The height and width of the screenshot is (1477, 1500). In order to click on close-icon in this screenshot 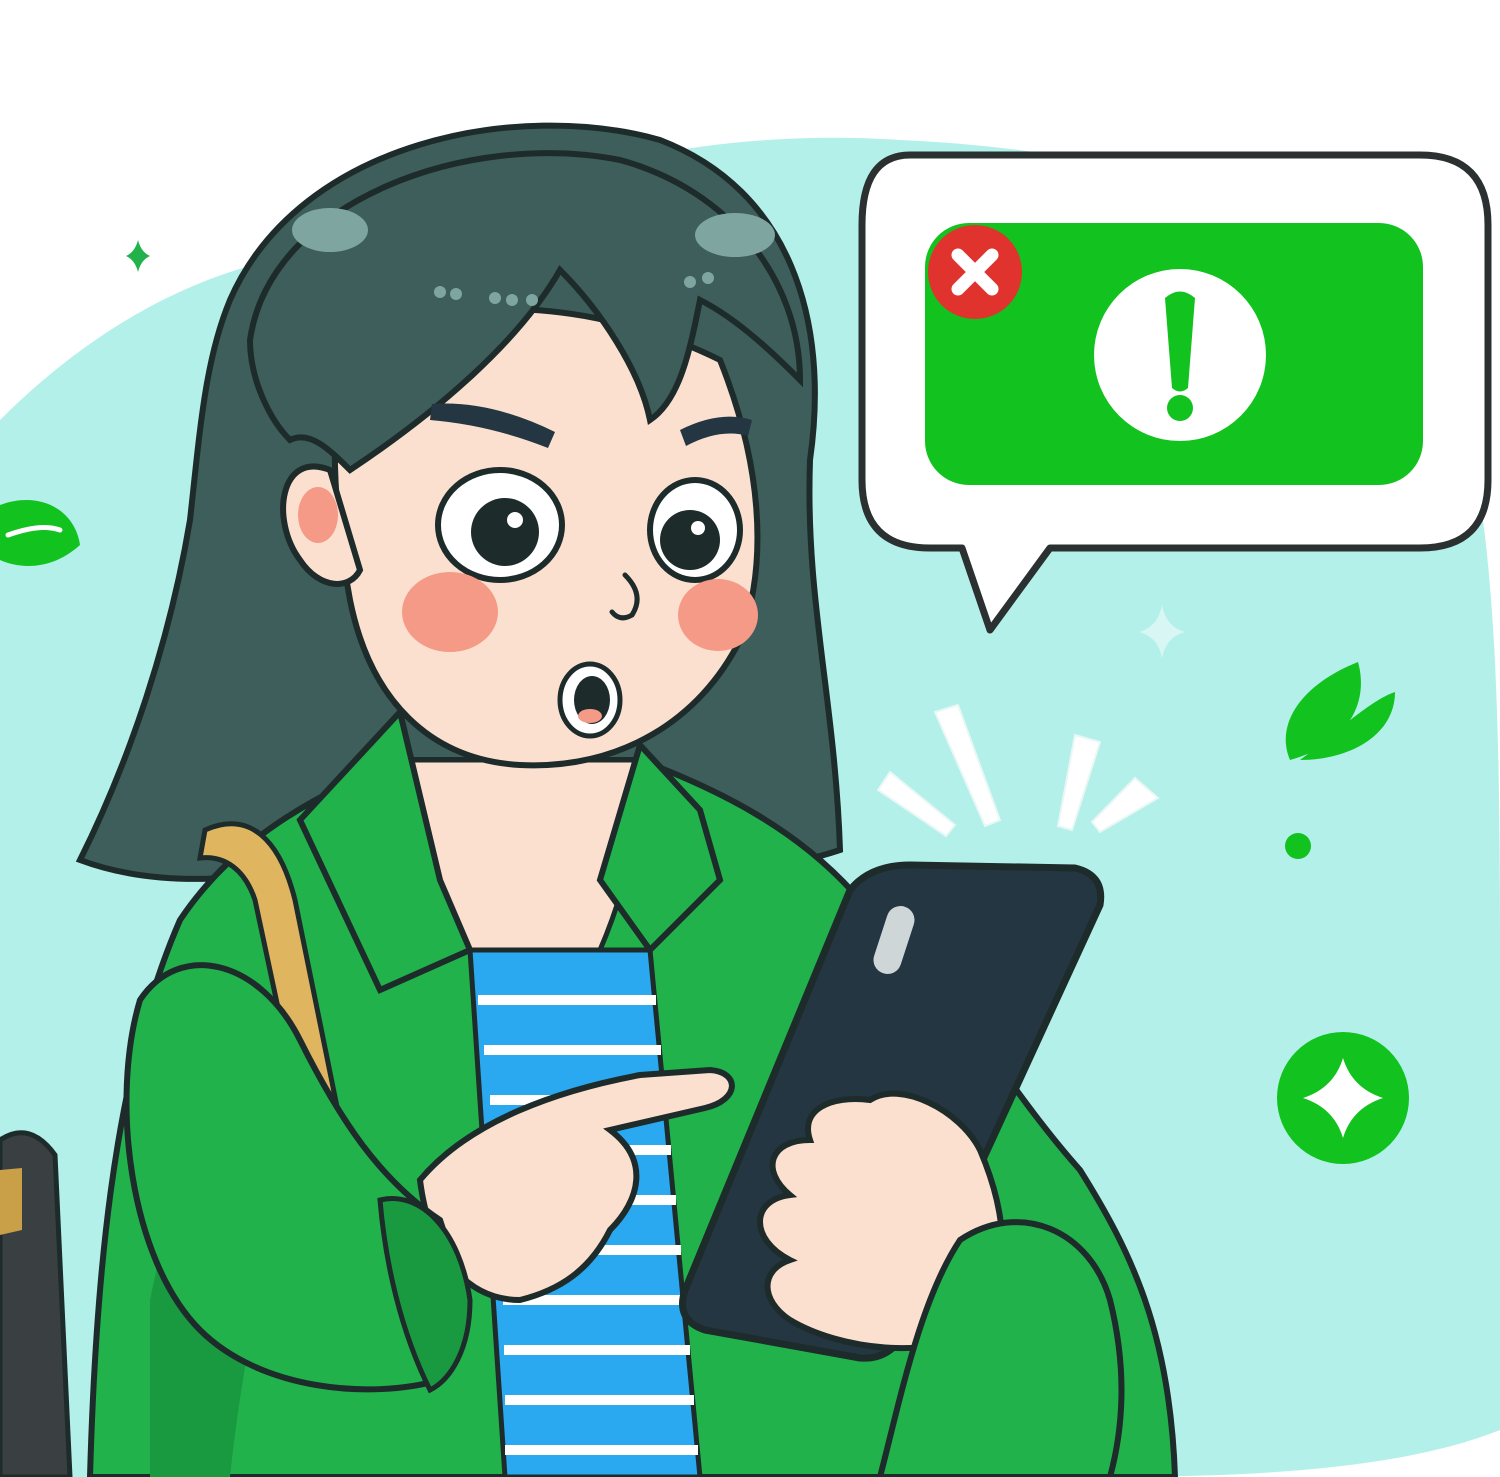, I will do `click(975, 272)`.